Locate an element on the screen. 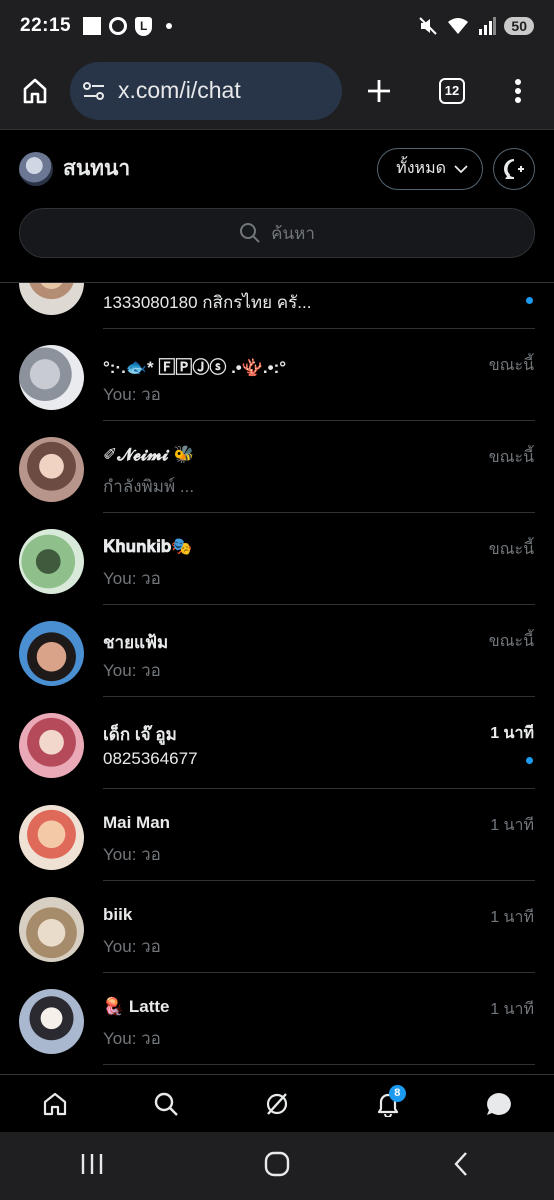  conversation-name: ชายแฟ้ม is located at coordinates (136, 642).